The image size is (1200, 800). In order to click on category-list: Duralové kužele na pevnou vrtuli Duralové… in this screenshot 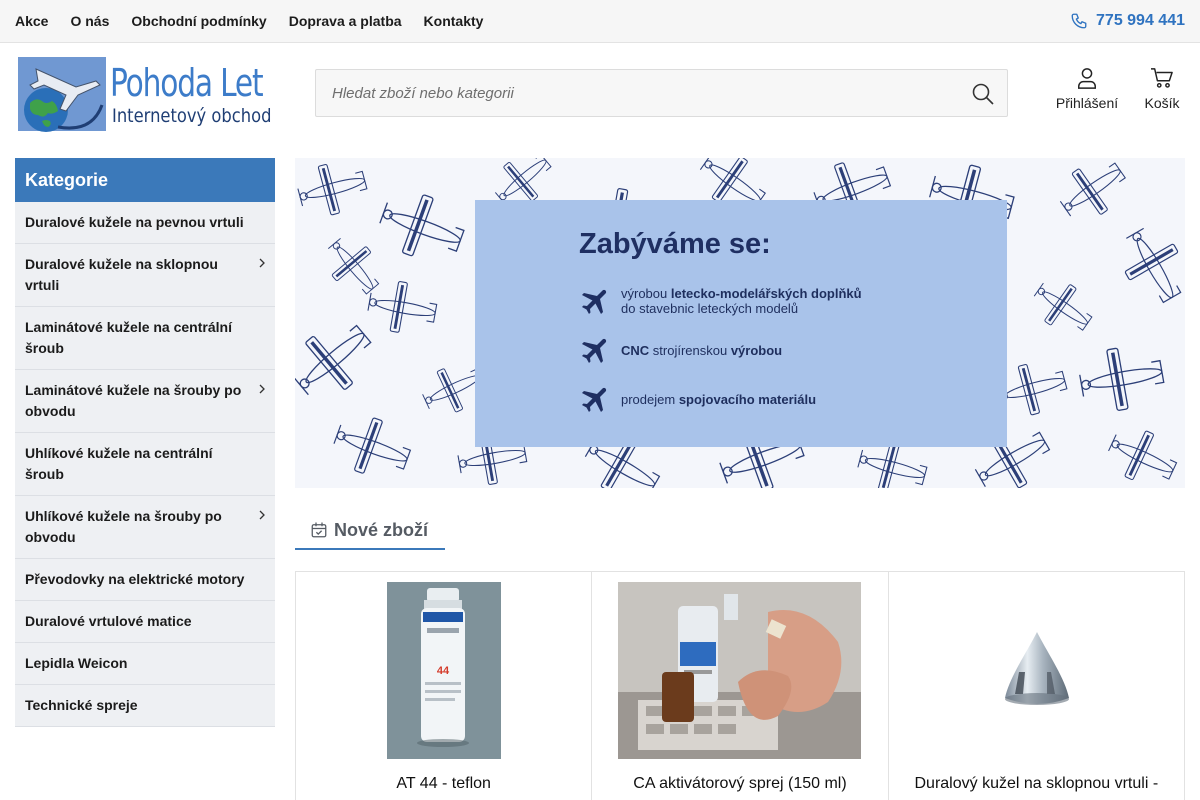, I will do `click(145, 464)`.